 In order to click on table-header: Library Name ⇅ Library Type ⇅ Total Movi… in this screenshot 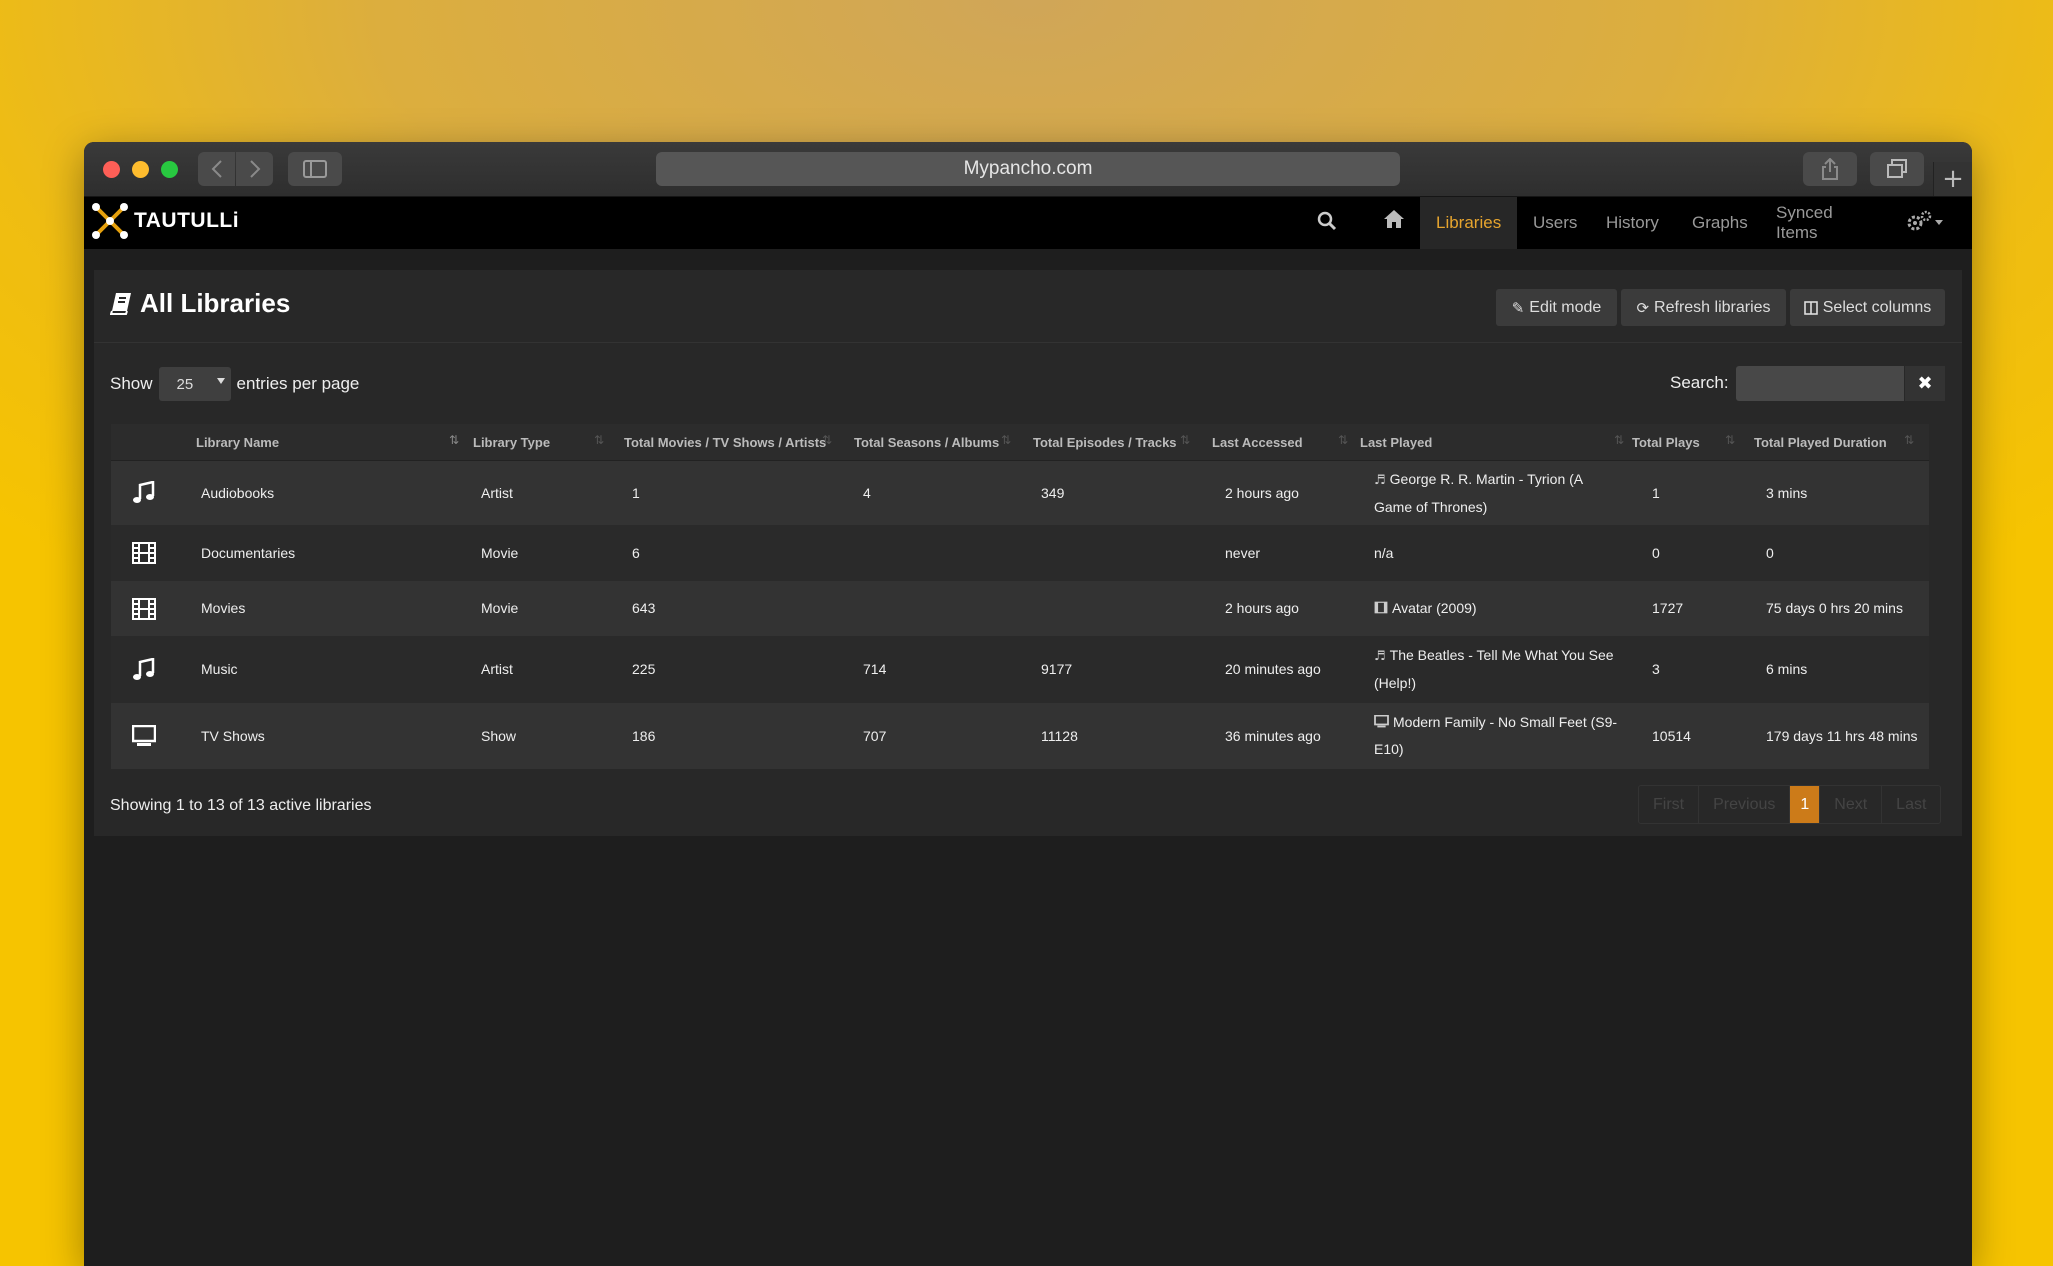, I will do `click(1020, 442)`.